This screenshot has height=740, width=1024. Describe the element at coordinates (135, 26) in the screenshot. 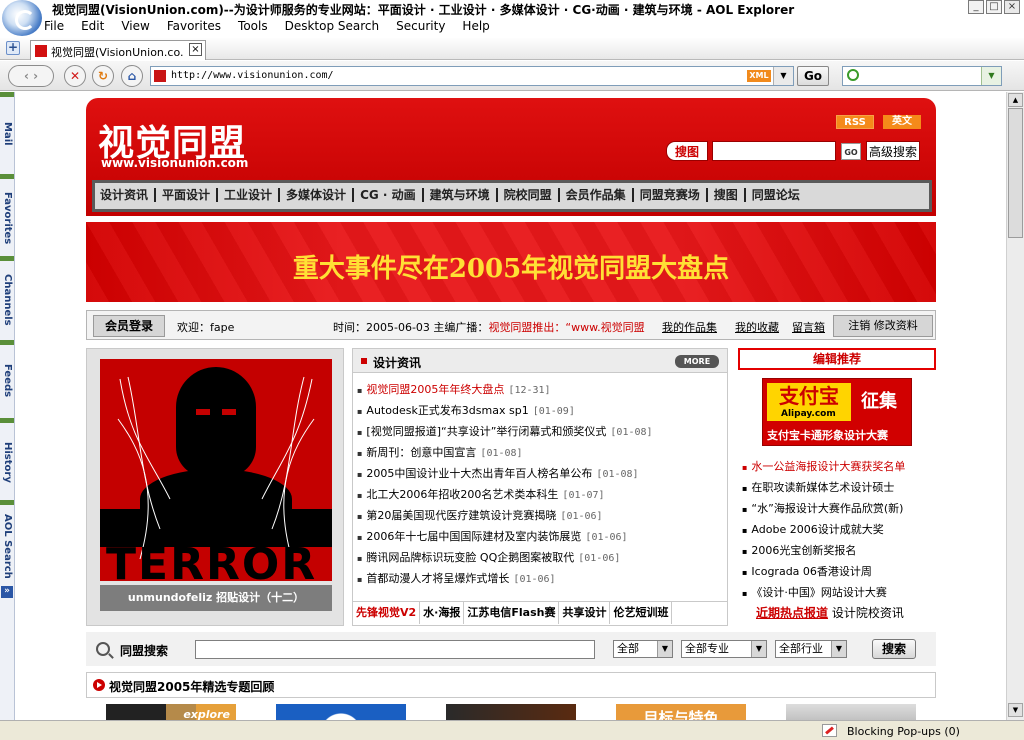

I see `menu-view: View` at that location.